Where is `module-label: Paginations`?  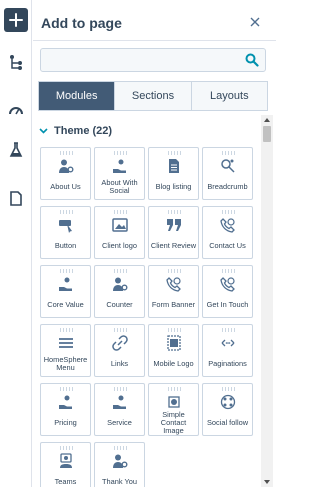 module-label: Paginations is located at coordinates (227, 363).